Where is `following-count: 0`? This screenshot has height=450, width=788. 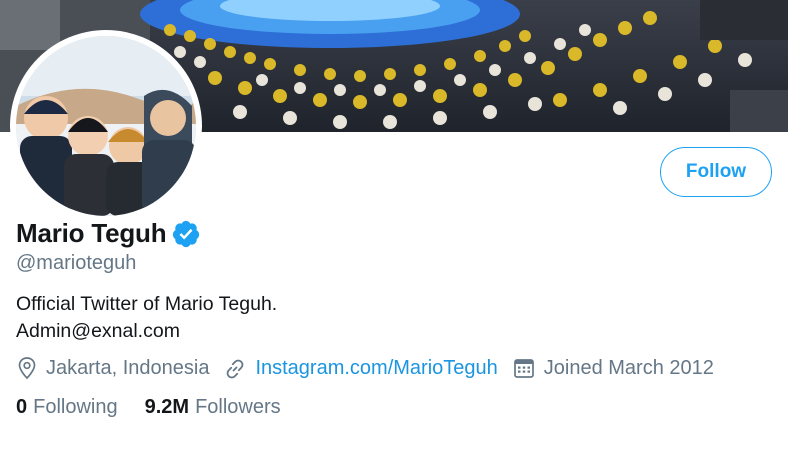
following-count: 0 is located at coordinates (22, 407).